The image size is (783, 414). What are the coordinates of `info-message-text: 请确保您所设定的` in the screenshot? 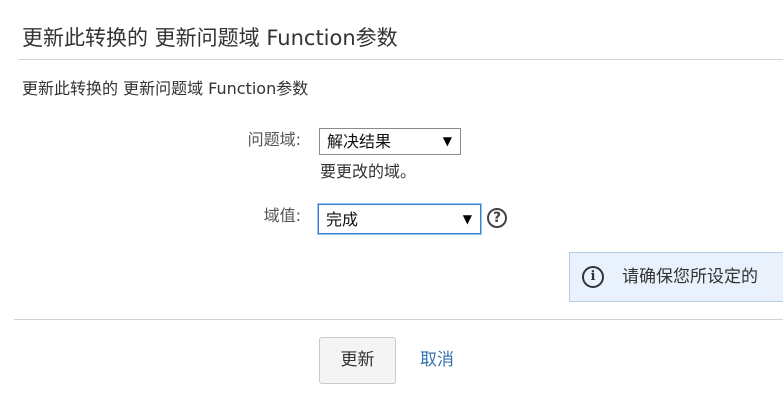 It's located at (690, 277).